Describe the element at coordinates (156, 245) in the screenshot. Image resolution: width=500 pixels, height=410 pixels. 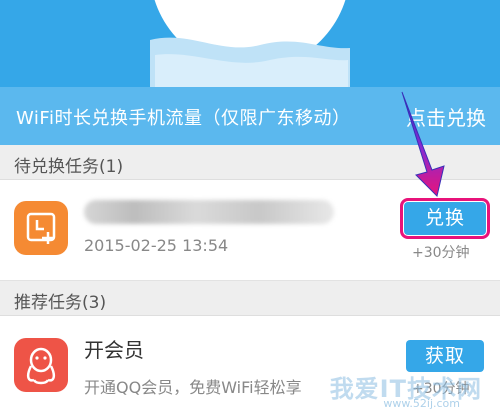
I see `task-date: 2015-02-25 13:54` at that location.